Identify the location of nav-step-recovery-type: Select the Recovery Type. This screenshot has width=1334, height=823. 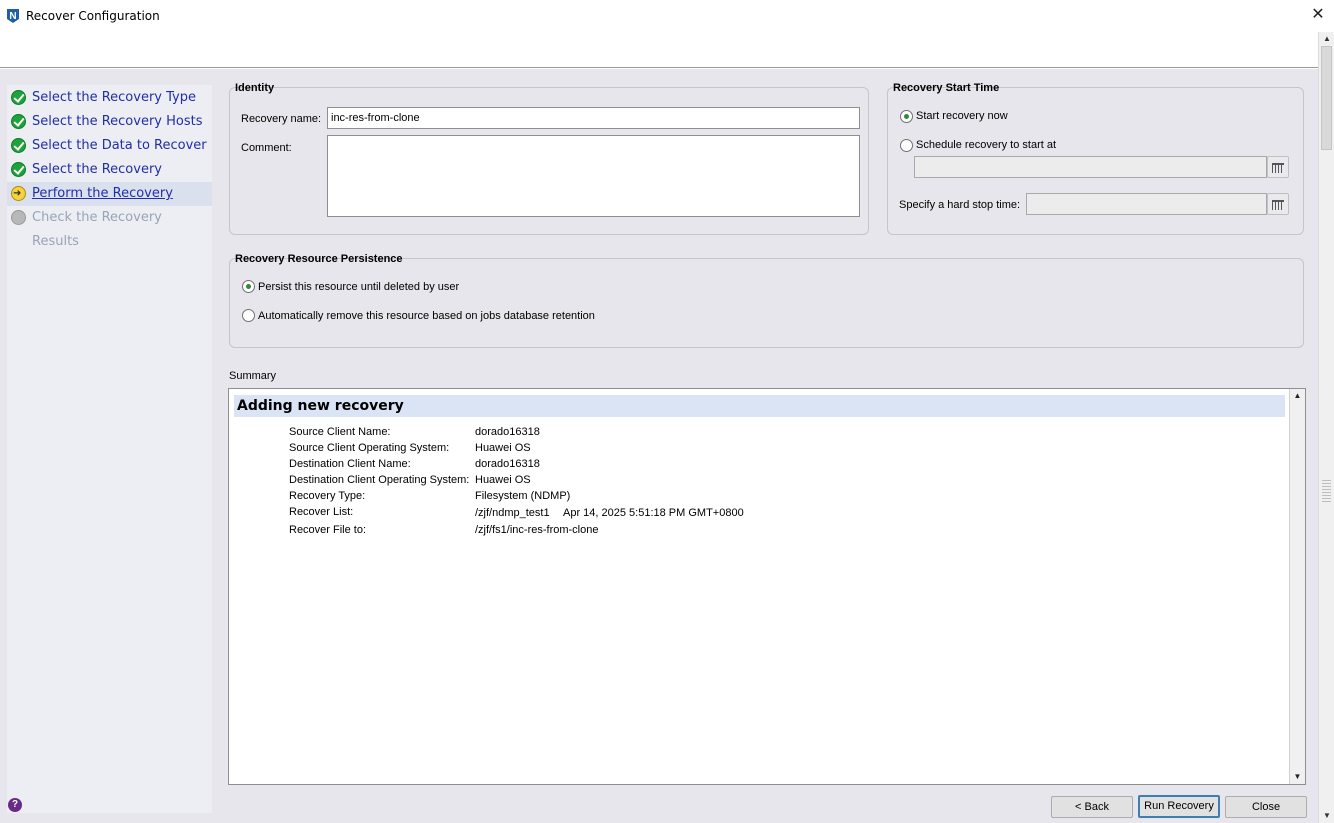
(109, 98).